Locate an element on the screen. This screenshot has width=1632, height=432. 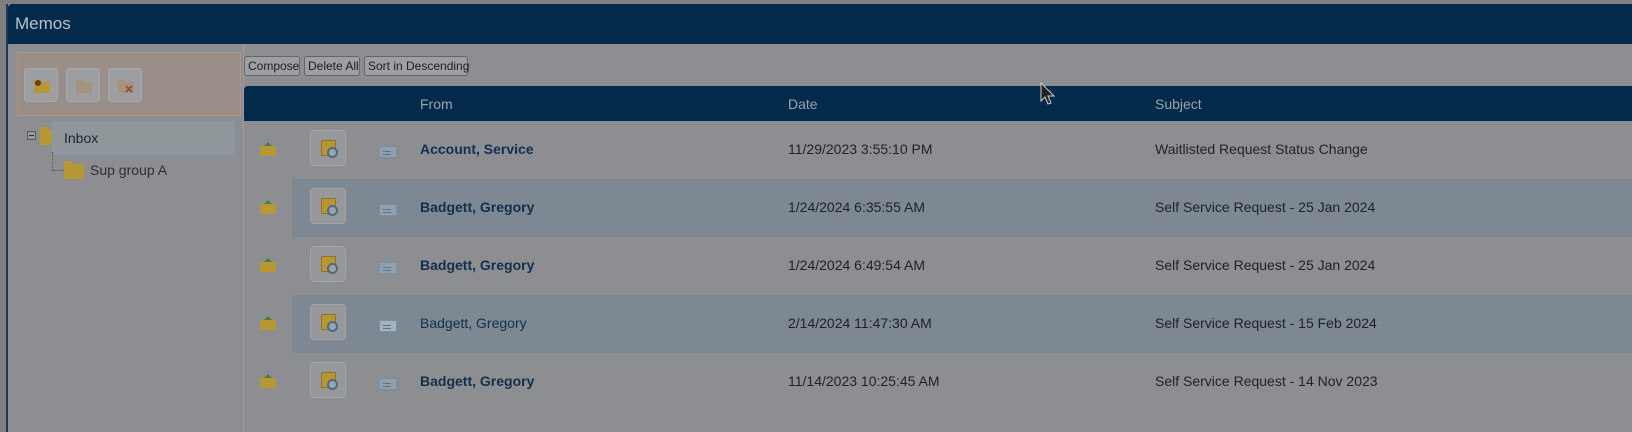
title-bar: Memos is located at coordinates (820, 24).